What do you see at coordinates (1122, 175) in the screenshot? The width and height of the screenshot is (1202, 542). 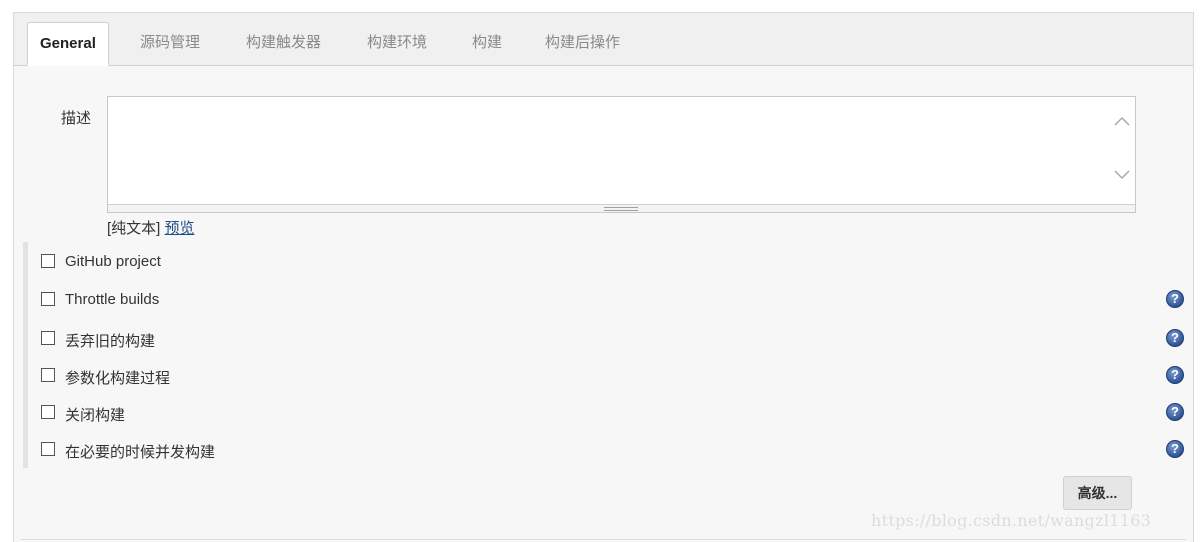 I see `scroll-down-icon` at bounding box center [1122, 175].